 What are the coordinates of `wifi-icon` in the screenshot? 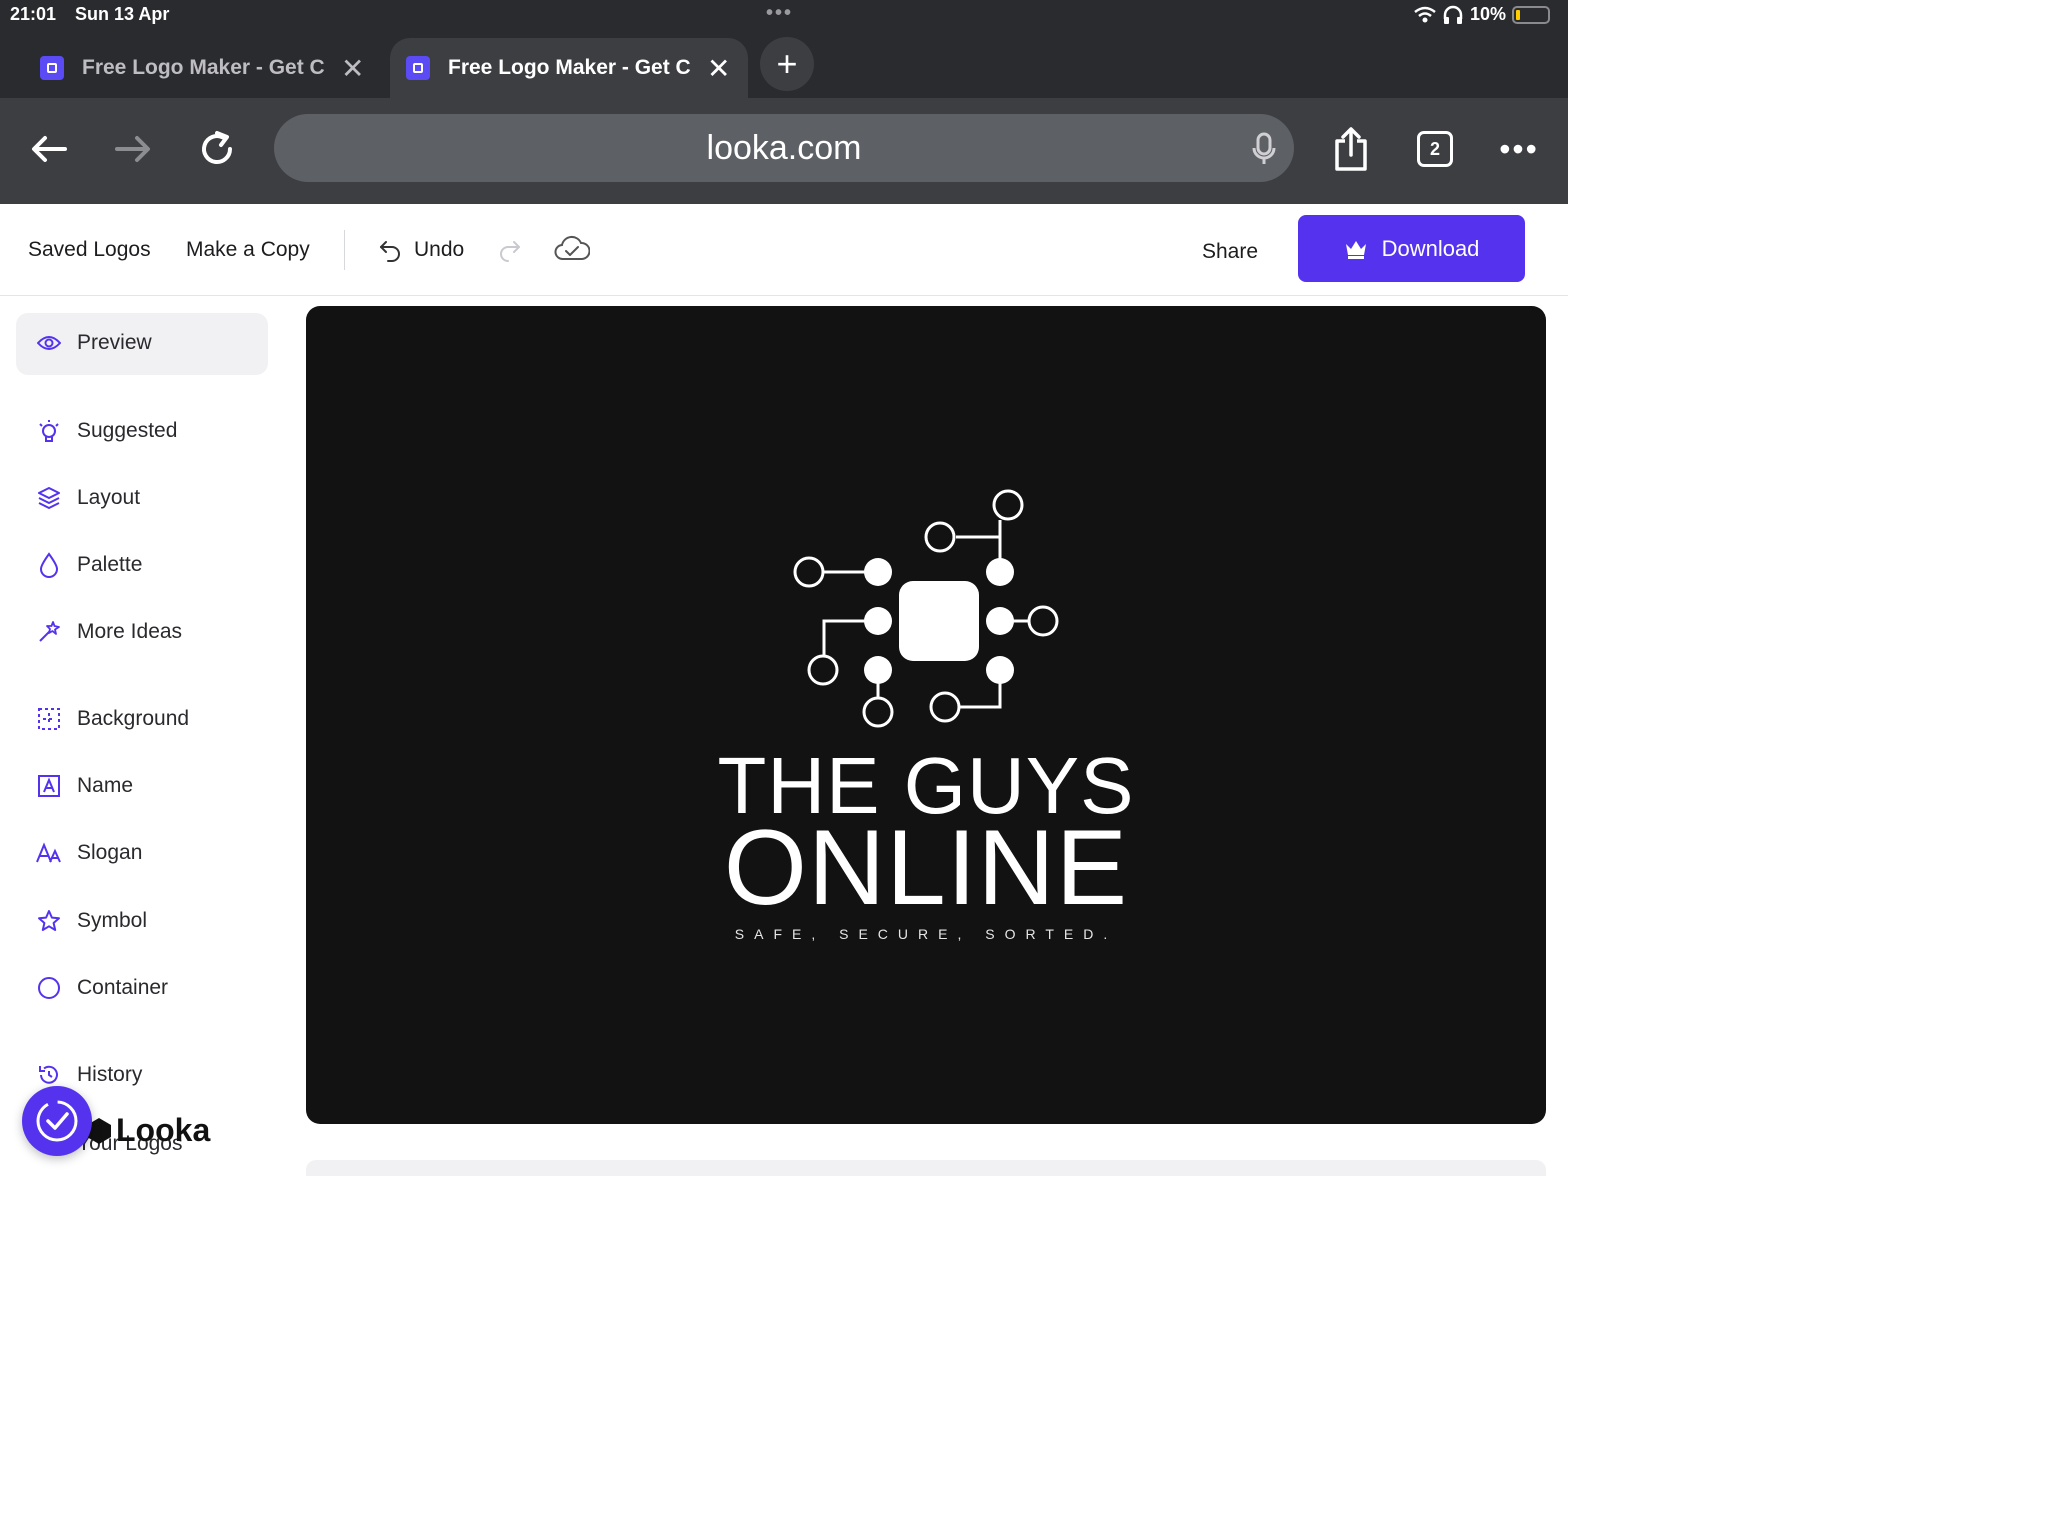 It's located at (1425, 14).